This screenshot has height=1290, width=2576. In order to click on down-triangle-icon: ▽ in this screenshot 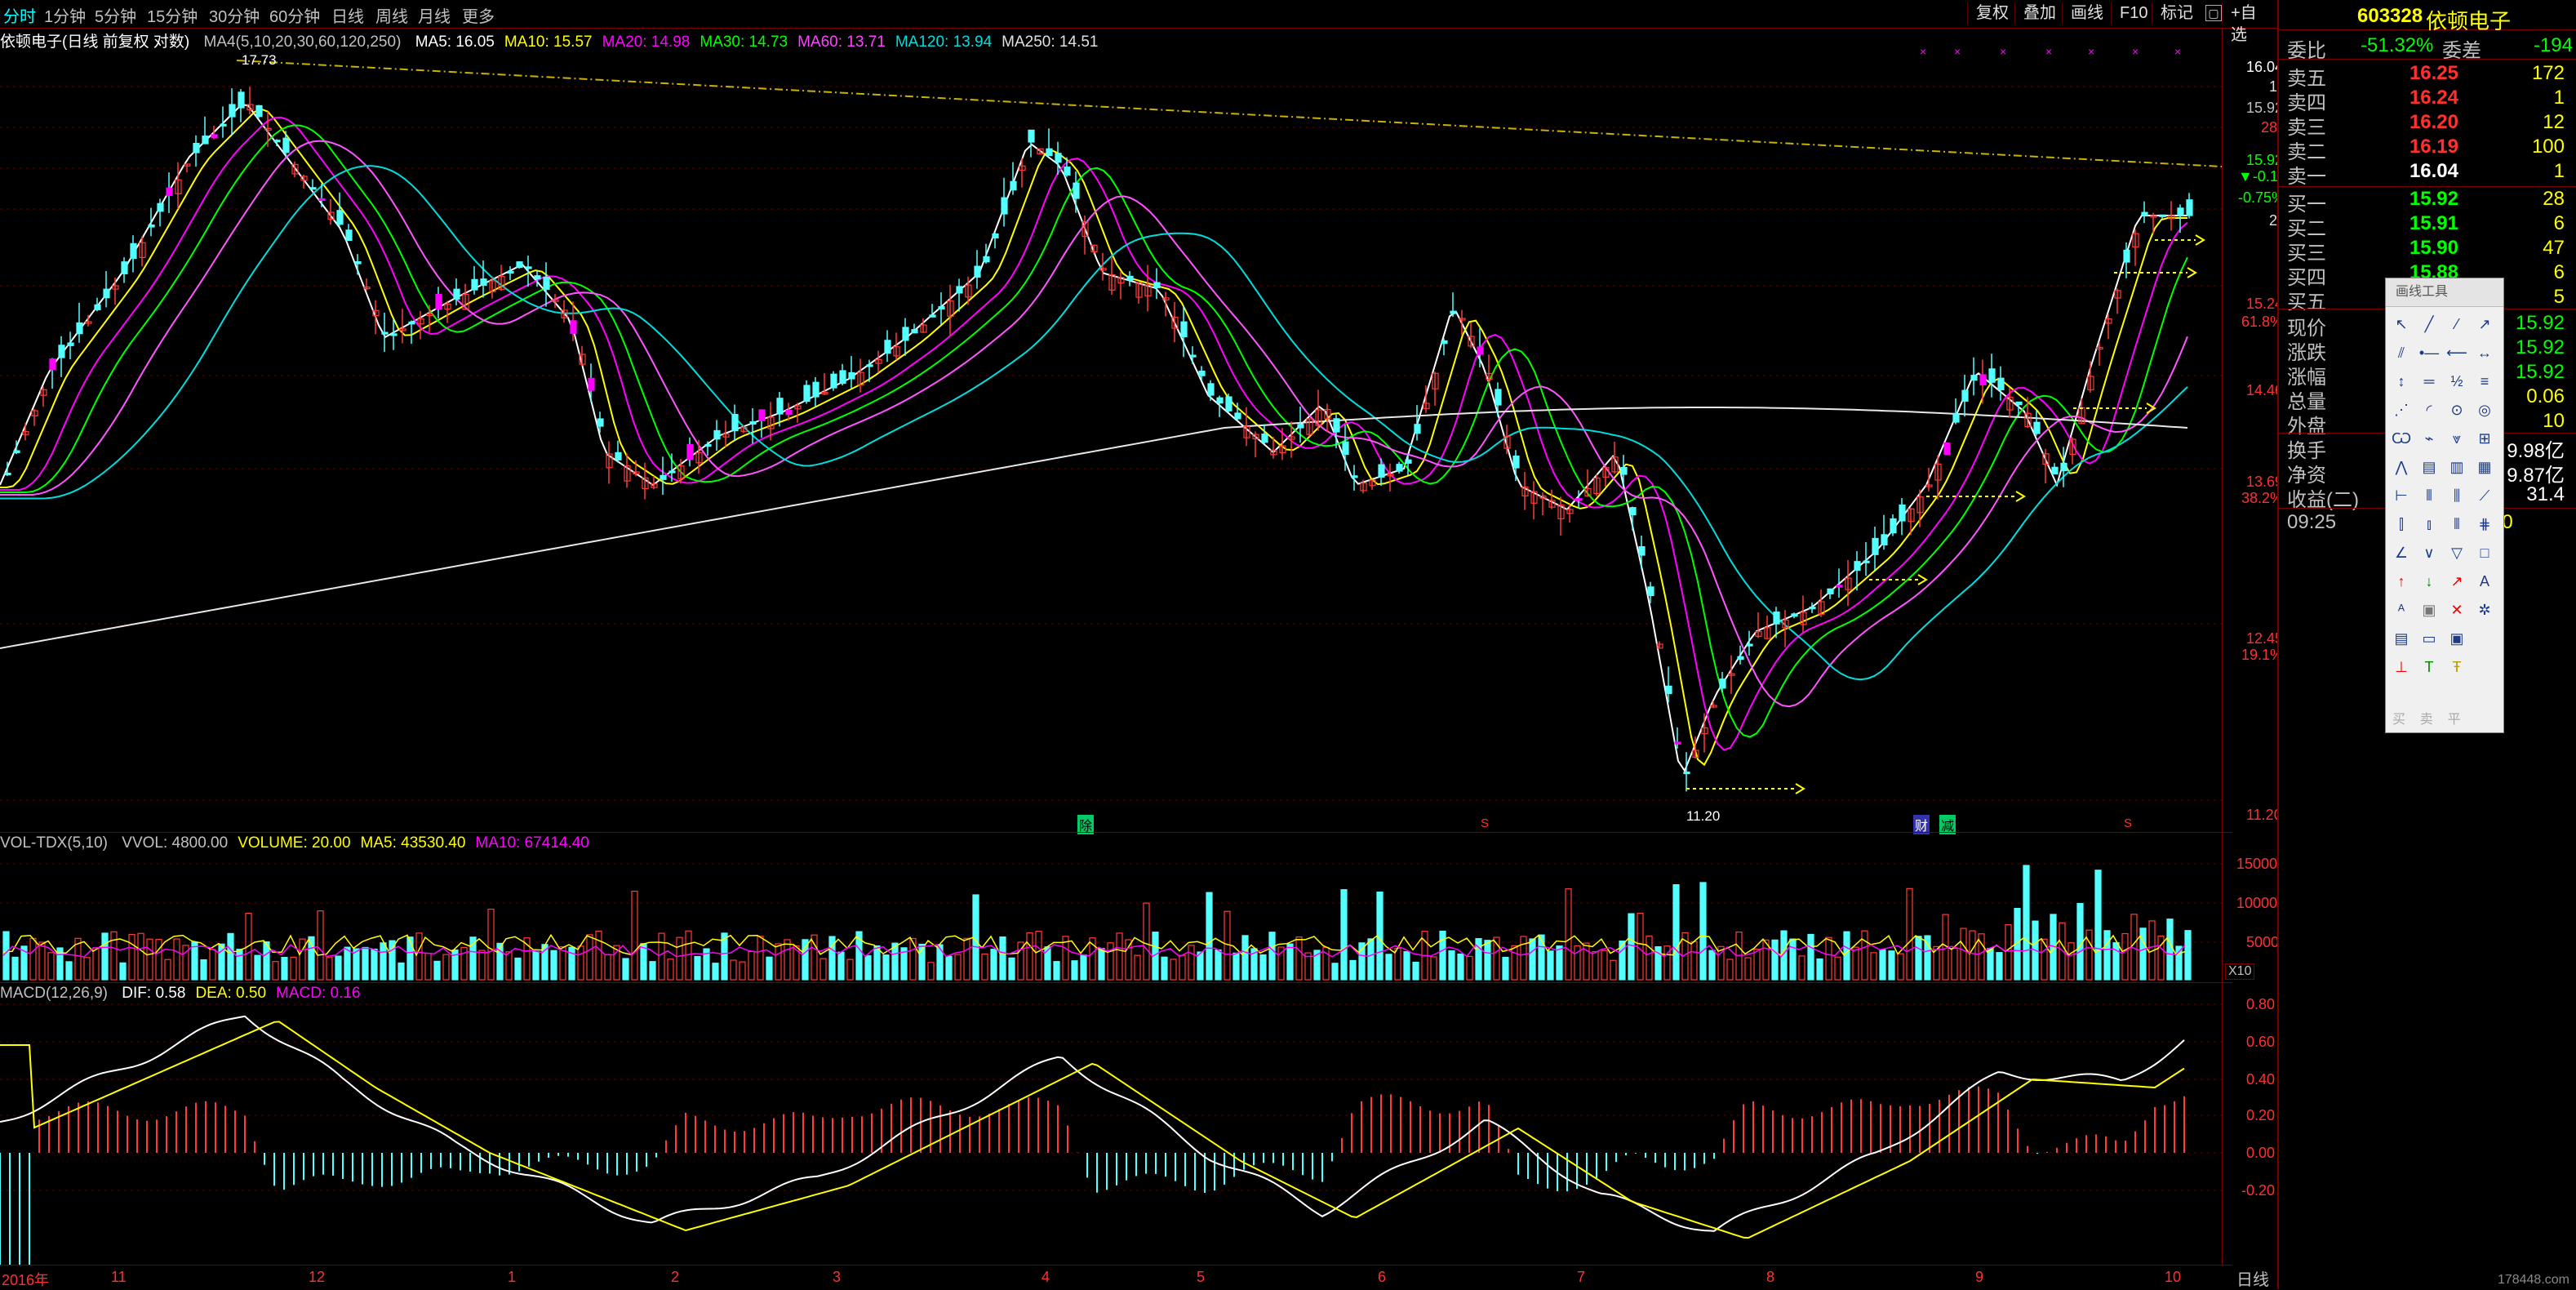, I will do `click(2457, 553)`.